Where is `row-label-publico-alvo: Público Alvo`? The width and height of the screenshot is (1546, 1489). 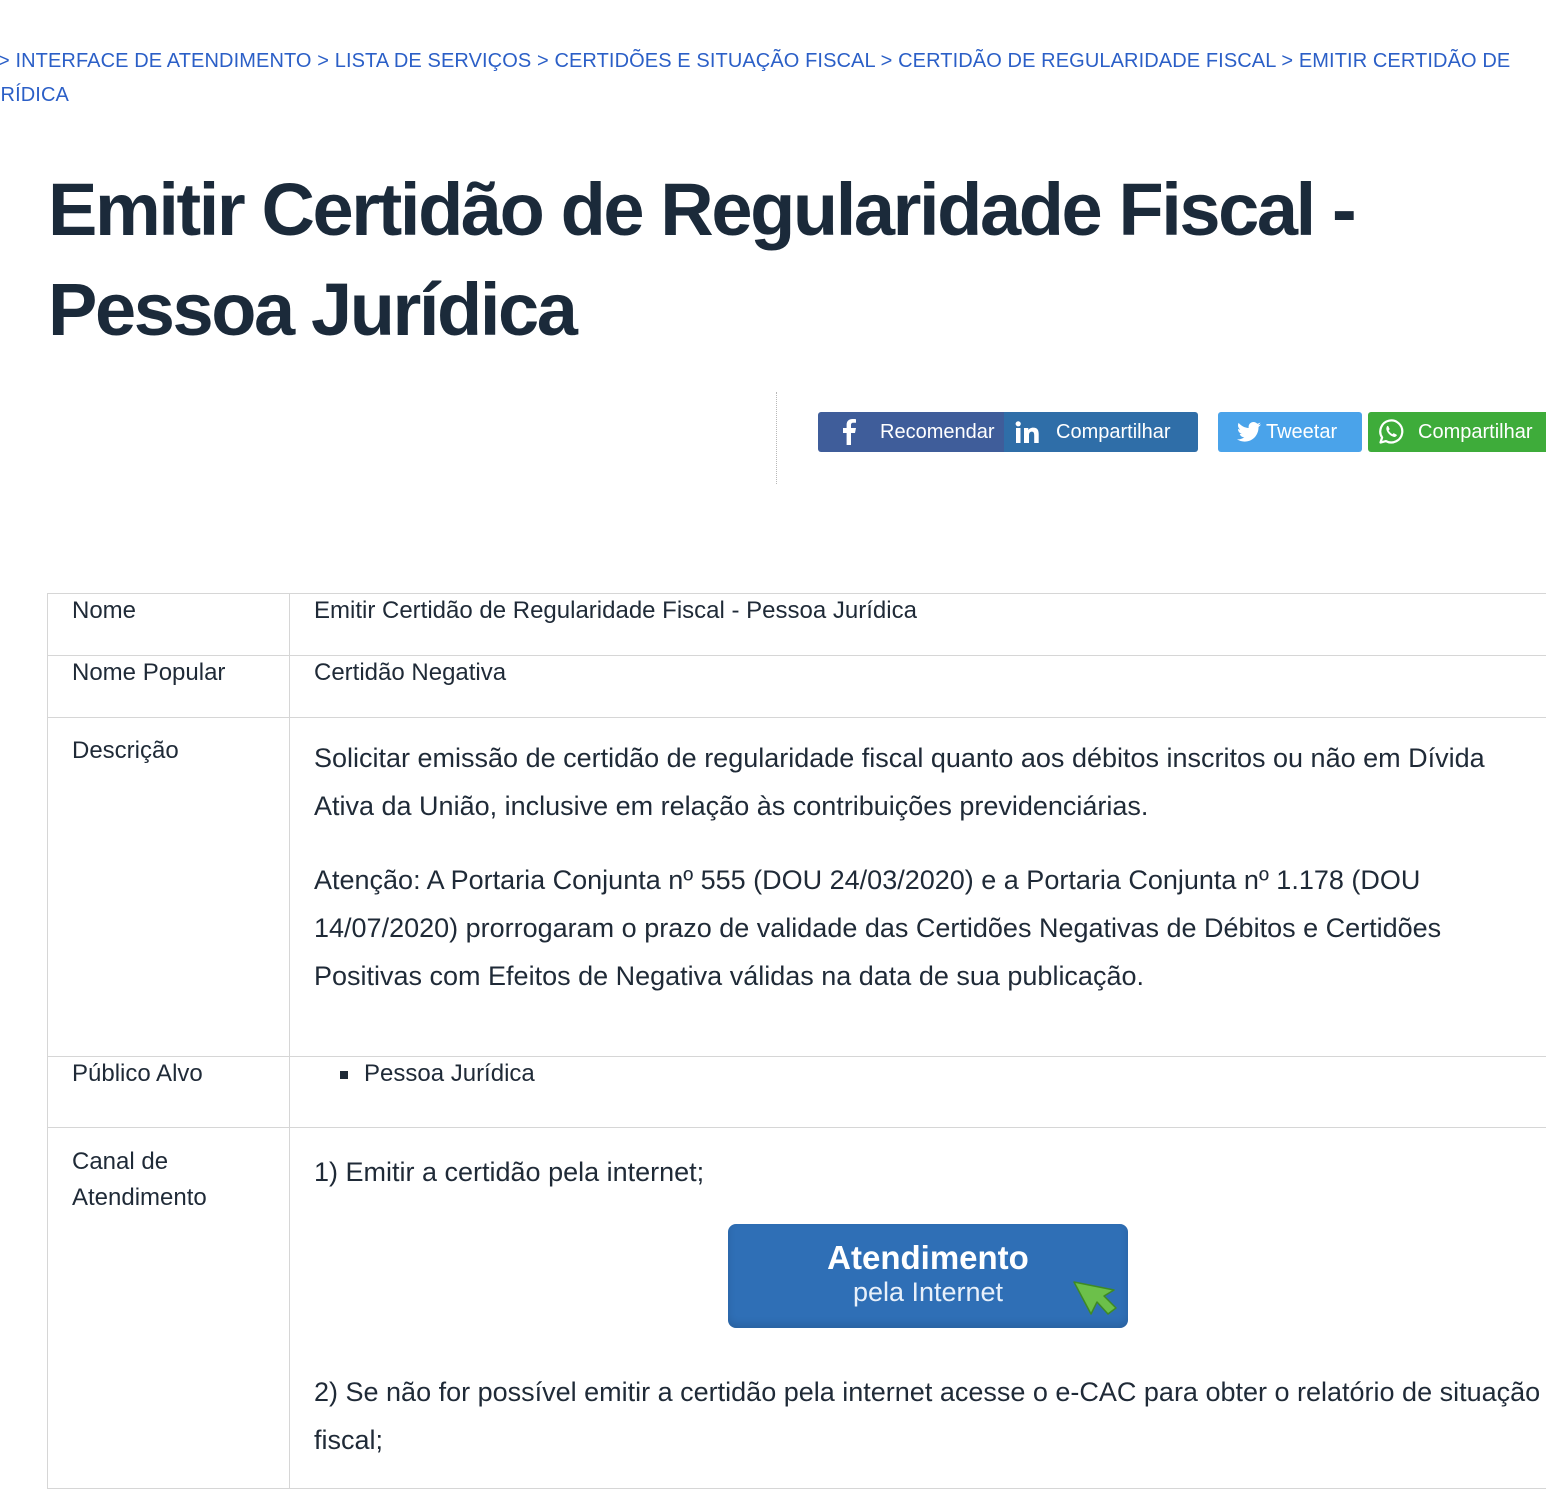 row-label-publico-alvo: Público Alvo is located at coordinates (169, 1092).